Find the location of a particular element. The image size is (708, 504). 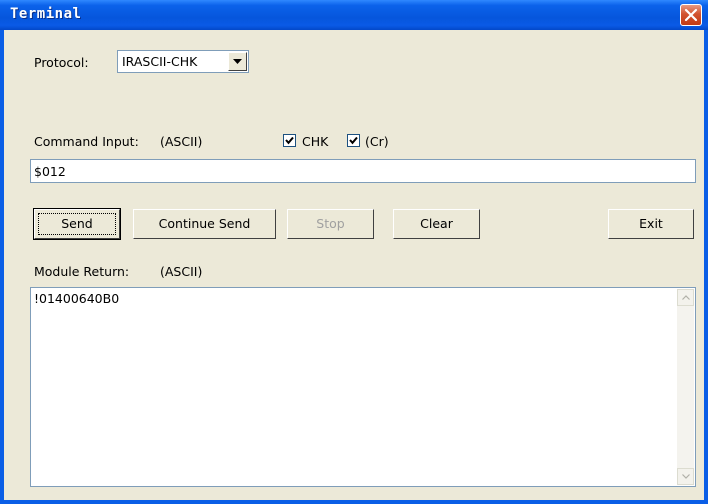

focus-indicator is located at coordinates (77, 224).